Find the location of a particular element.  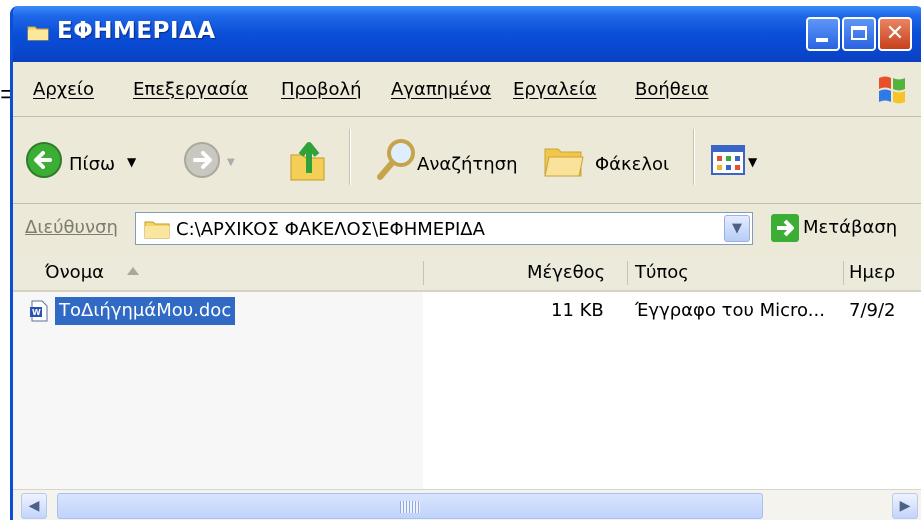

forward-arrow-icon is located at coordinates (202, 160).